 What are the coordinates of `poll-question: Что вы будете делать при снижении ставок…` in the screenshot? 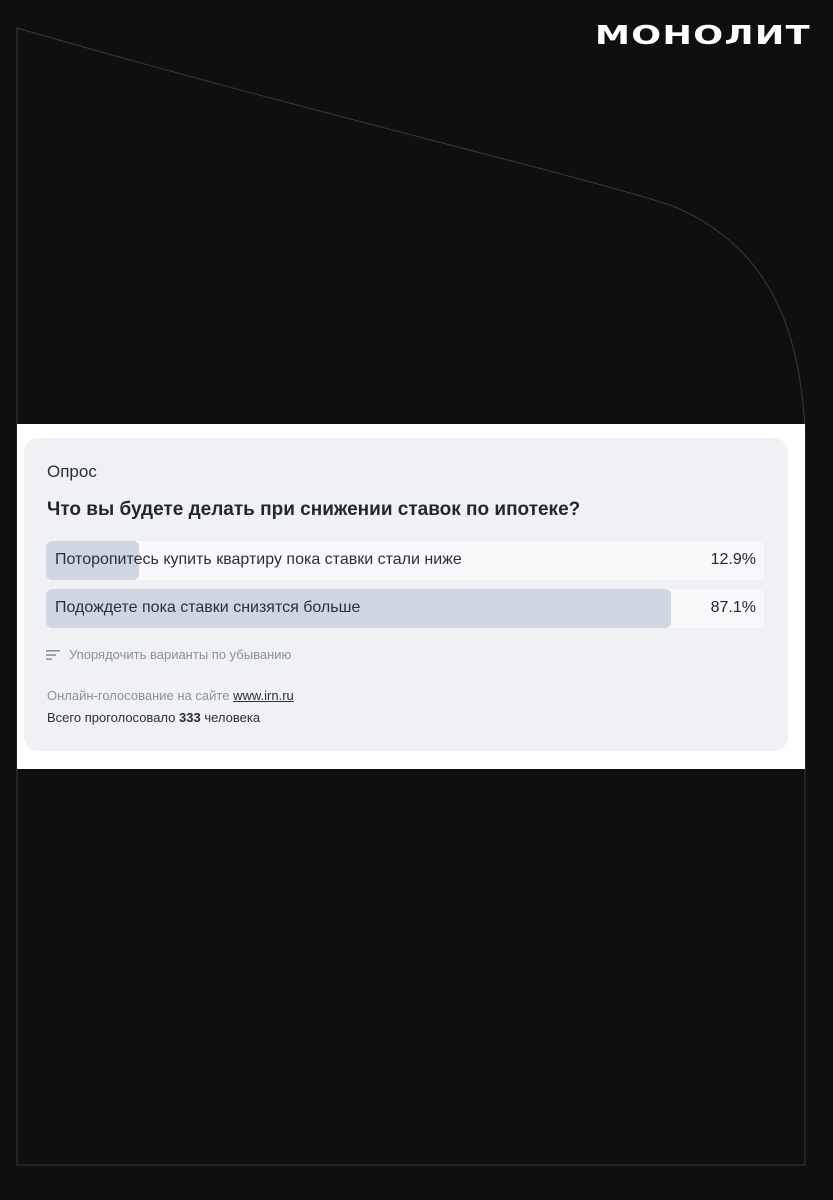 It's located at (314, 509).